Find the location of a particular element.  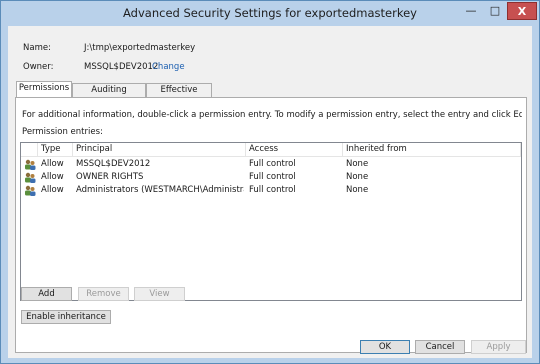

table-row: Allow MSSQL$DEV2012 Full control None is located at coordinates (271, 164).